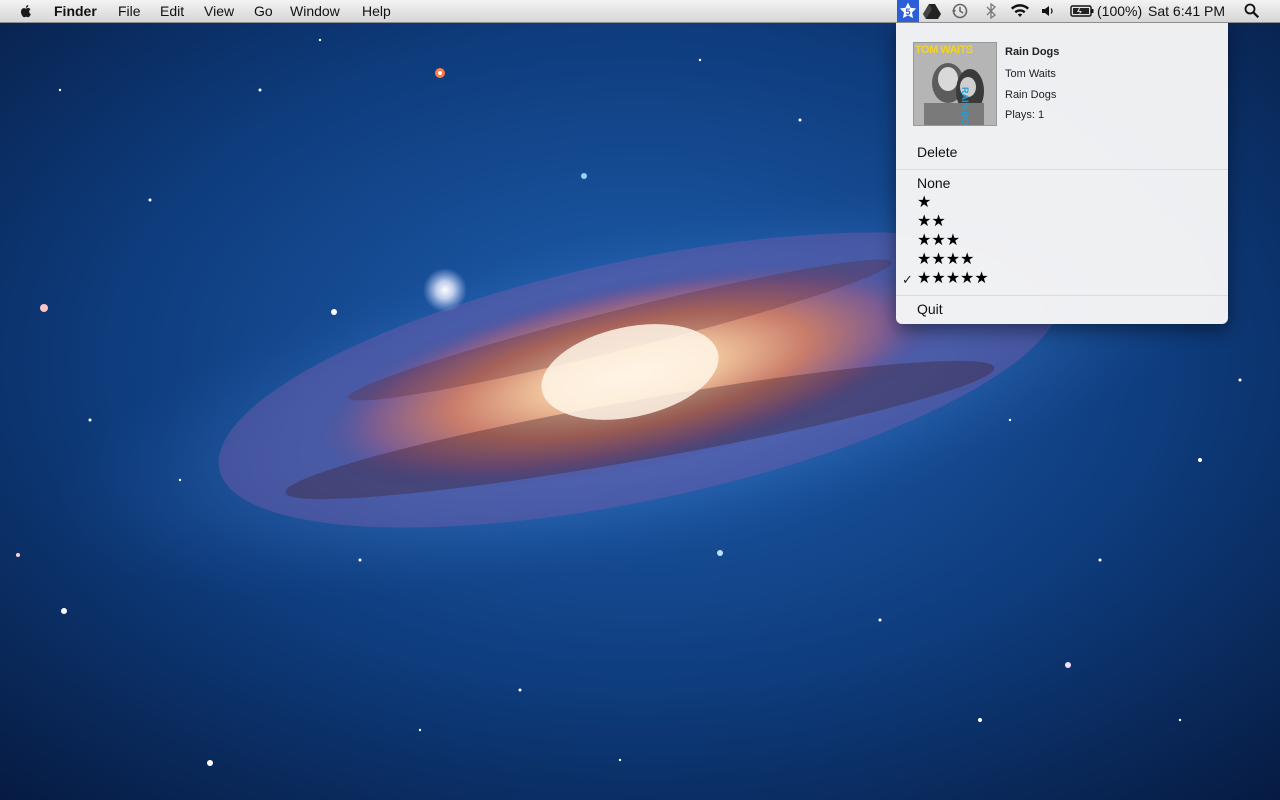  Describe the element at coordinates (376, 11) in the screenshot. I see `menu-help: Help` at that location.